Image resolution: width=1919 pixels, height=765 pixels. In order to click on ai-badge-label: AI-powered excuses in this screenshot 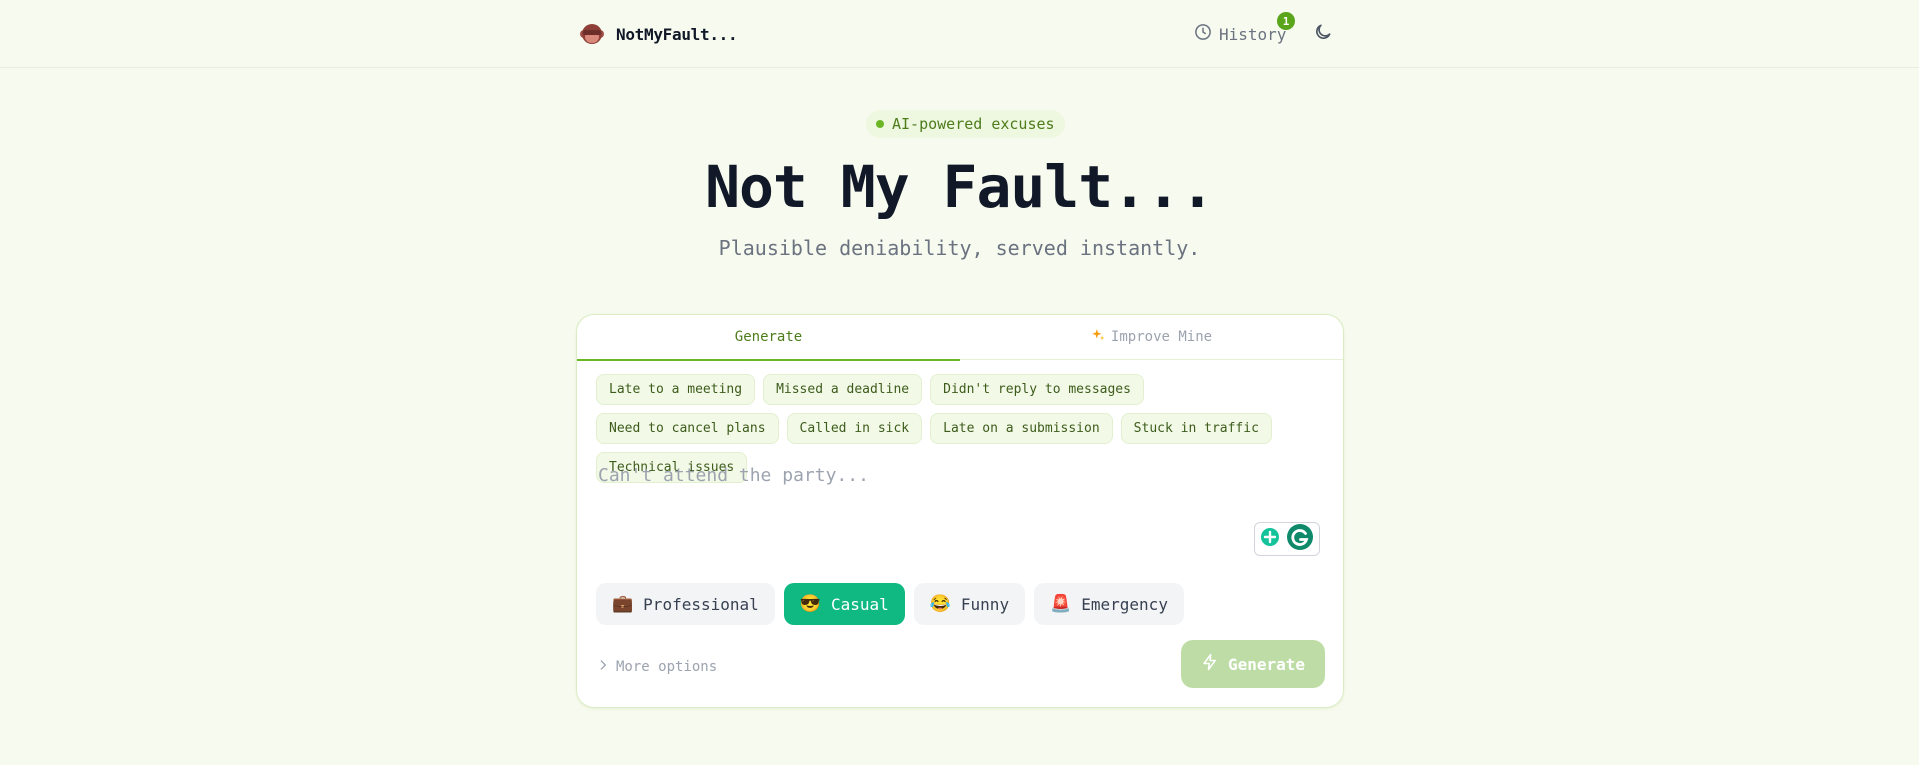, I will do `click(973, 124)`.